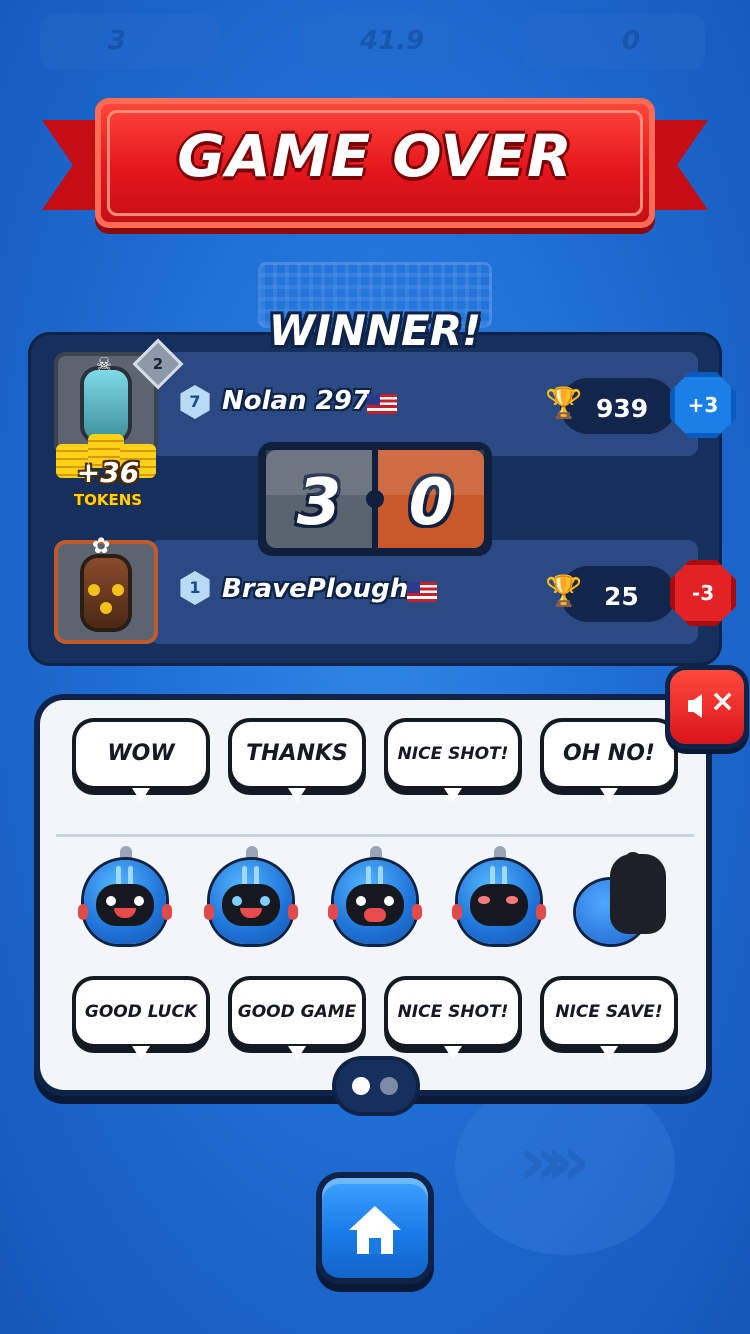 This screenshot has height=1334, width=750. Describe the element at coordinates (631, 41) in the screenshot. I see `bg-hud-right-value: 0` at that location.